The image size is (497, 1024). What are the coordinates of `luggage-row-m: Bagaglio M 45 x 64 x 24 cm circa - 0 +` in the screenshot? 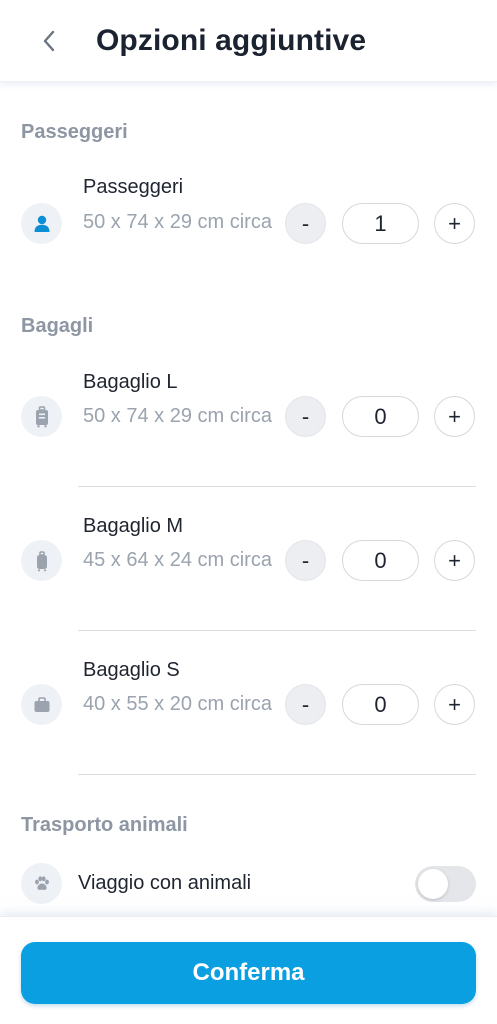 It's located at (248, 570).